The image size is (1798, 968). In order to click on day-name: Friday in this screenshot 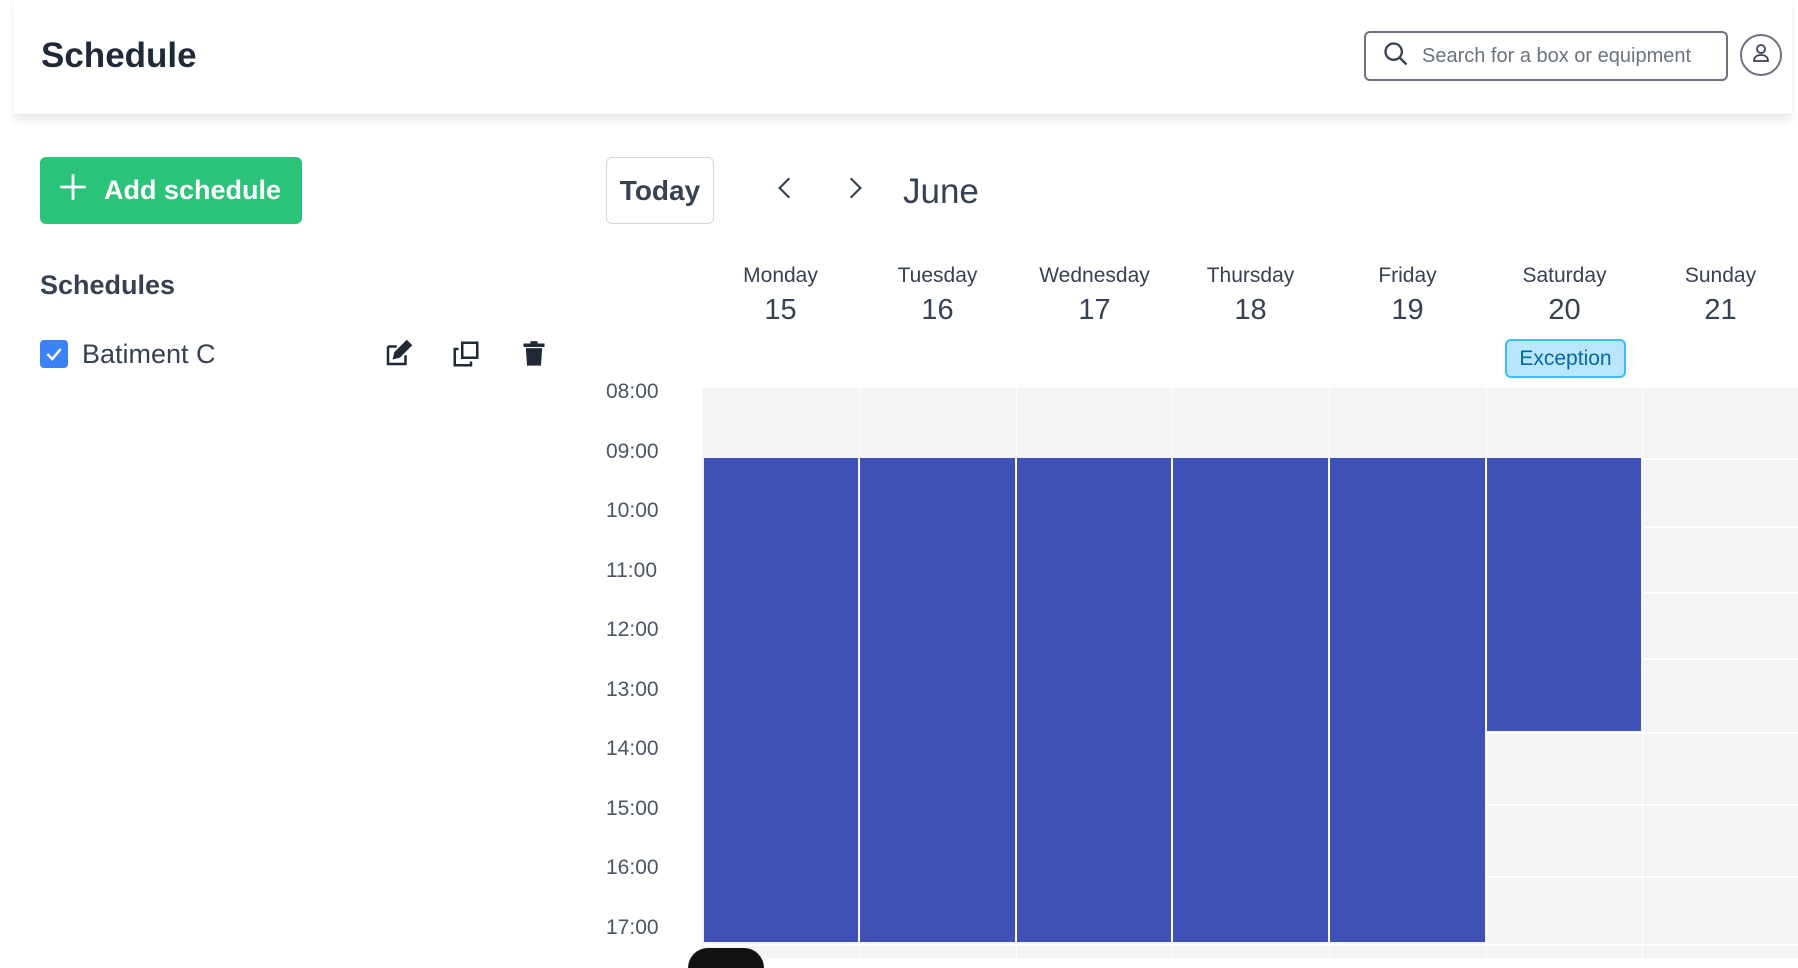, I will do `click(1407, 275)`.